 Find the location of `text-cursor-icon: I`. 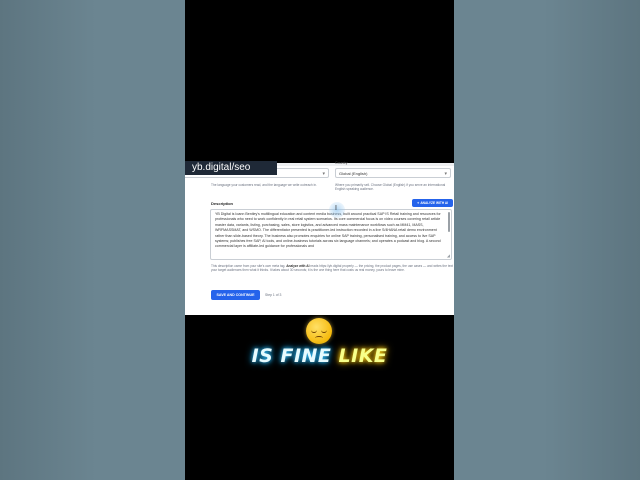

text-cursor-icon: I is located at coordinates (336, 208).